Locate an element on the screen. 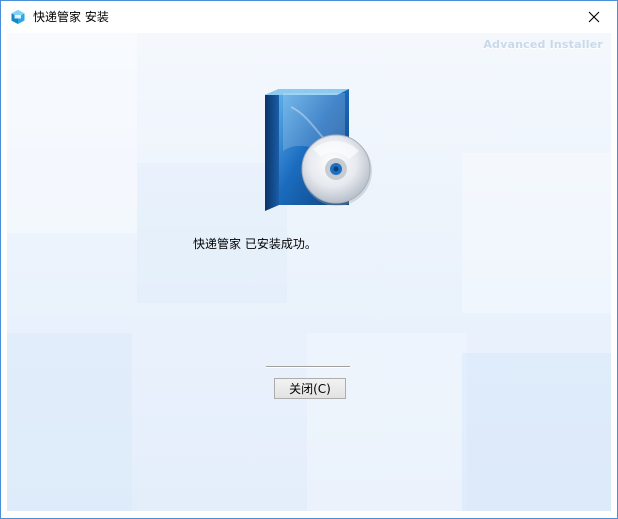  window-close-button is located at coordinates (594, 17).